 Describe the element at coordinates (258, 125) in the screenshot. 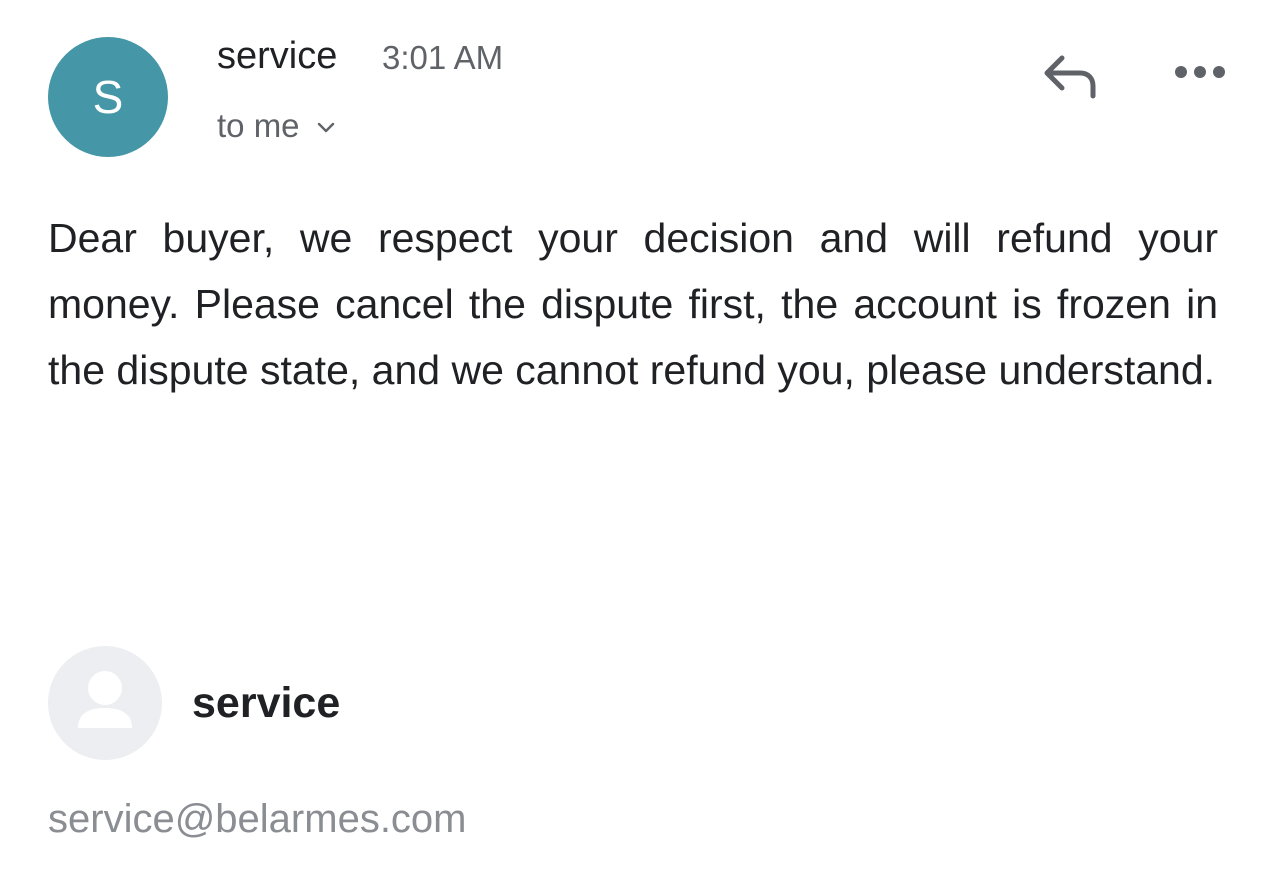

I see `recipient-label: to me` at that location.